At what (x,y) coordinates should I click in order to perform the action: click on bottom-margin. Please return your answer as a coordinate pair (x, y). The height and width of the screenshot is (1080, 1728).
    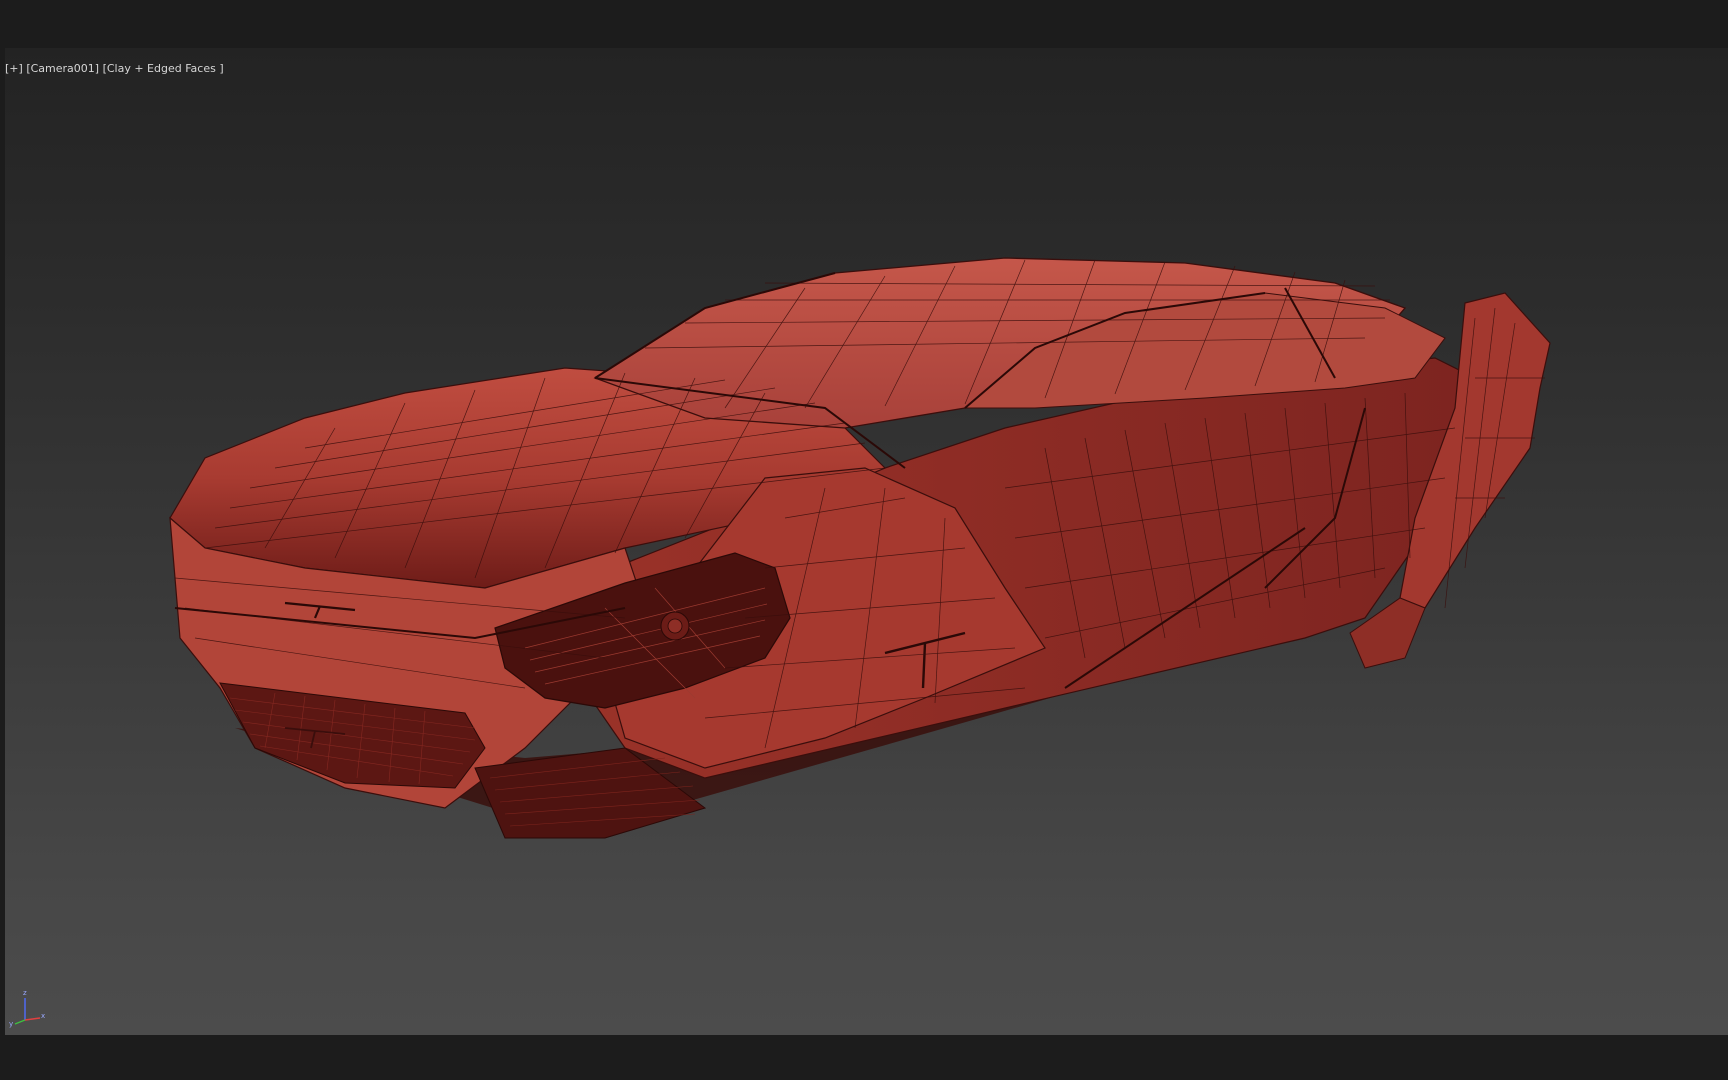
    Looking at the image, I should click on (864, 1057).